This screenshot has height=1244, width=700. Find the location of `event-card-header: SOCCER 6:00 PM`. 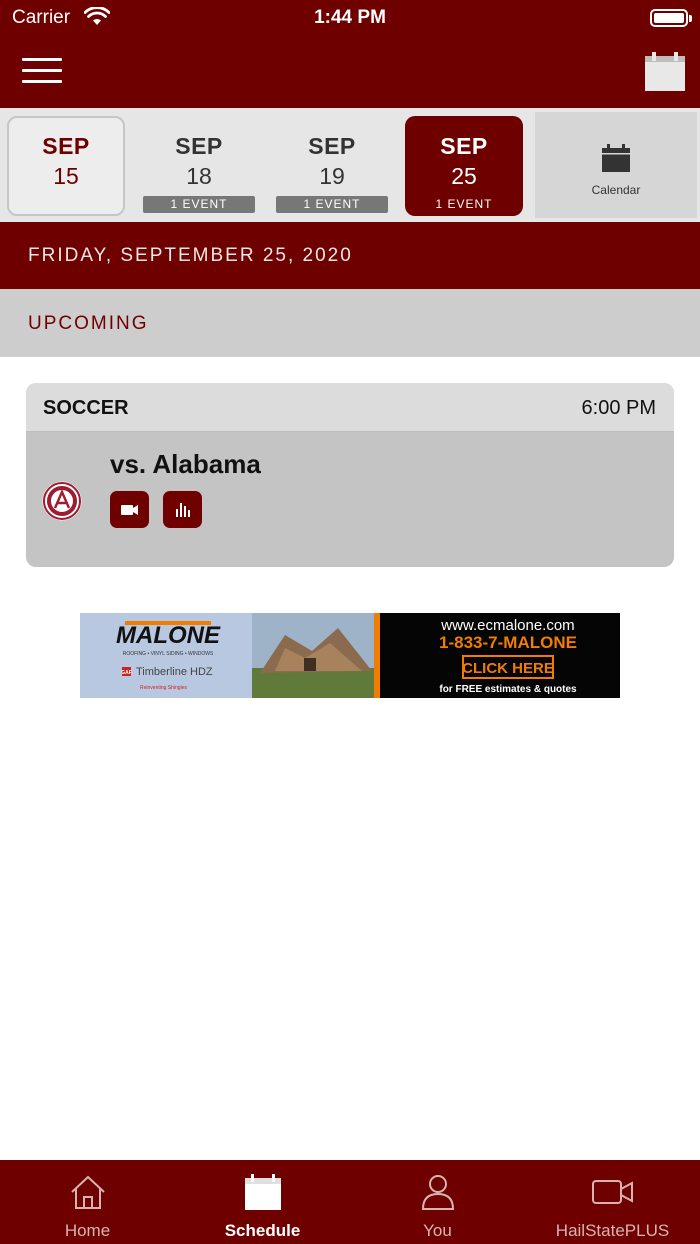

event-card-header: SOCCER 6:00 PM is located at coordinates (350, 407).